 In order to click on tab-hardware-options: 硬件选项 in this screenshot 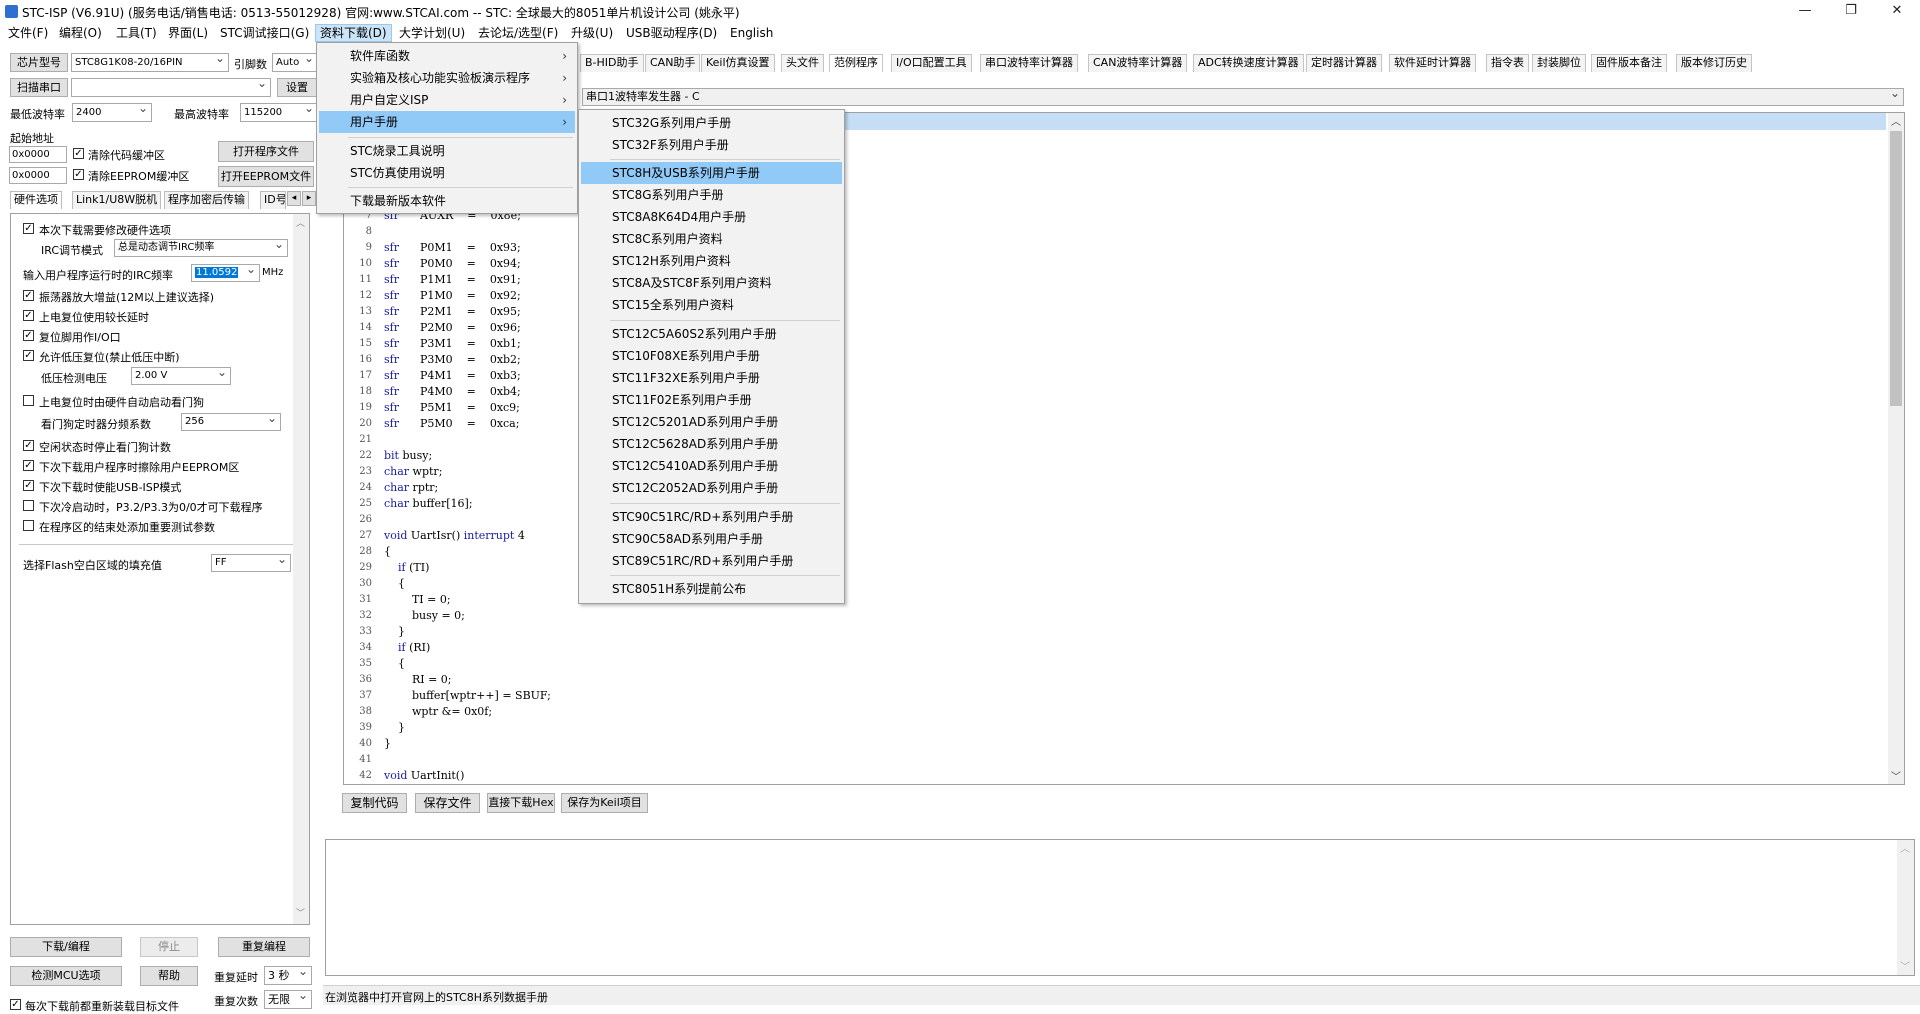, I will do `click(36, 200)`.